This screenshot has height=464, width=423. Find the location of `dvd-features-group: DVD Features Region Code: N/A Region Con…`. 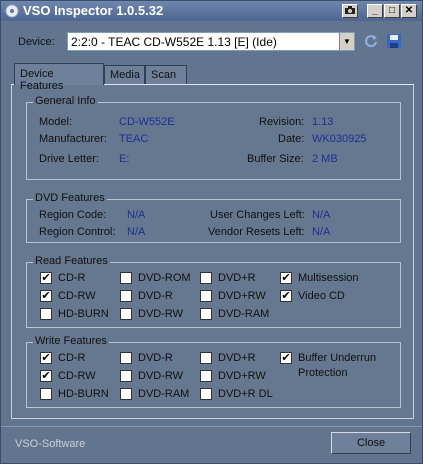

dvd-features-group: DVD Features Region Code: N/A Region Con… is located at coordinates (213, 217).